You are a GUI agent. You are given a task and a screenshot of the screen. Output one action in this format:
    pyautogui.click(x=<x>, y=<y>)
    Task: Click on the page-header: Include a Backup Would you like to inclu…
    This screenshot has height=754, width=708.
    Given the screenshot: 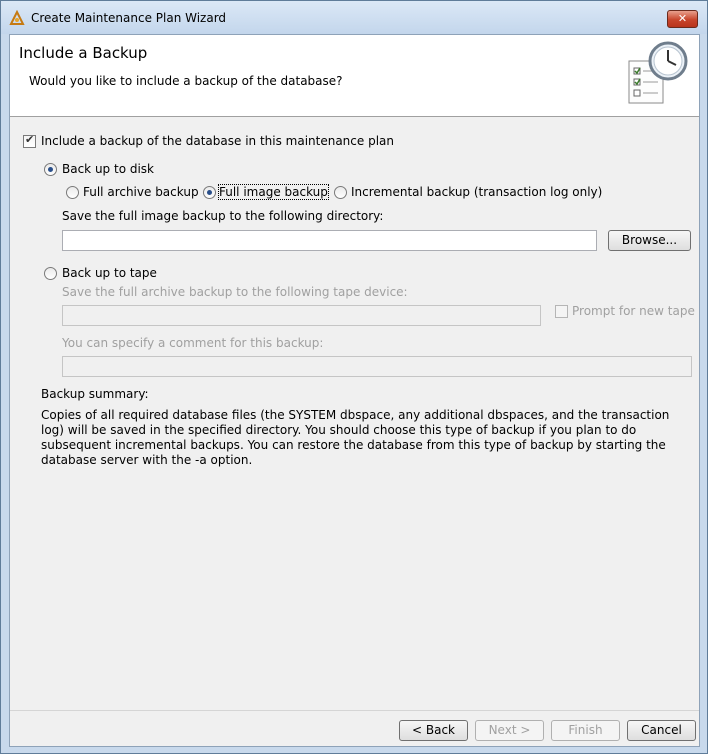 What is the action you would take?
    pyautogui.click(x=354, y=76)
    